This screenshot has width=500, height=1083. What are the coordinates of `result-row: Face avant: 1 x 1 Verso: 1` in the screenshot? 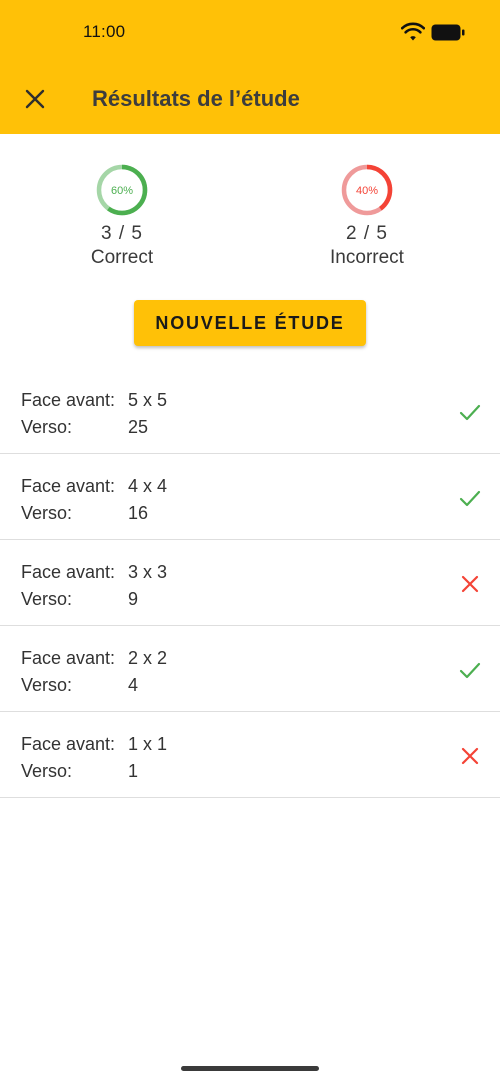 It's located at (250, 755).